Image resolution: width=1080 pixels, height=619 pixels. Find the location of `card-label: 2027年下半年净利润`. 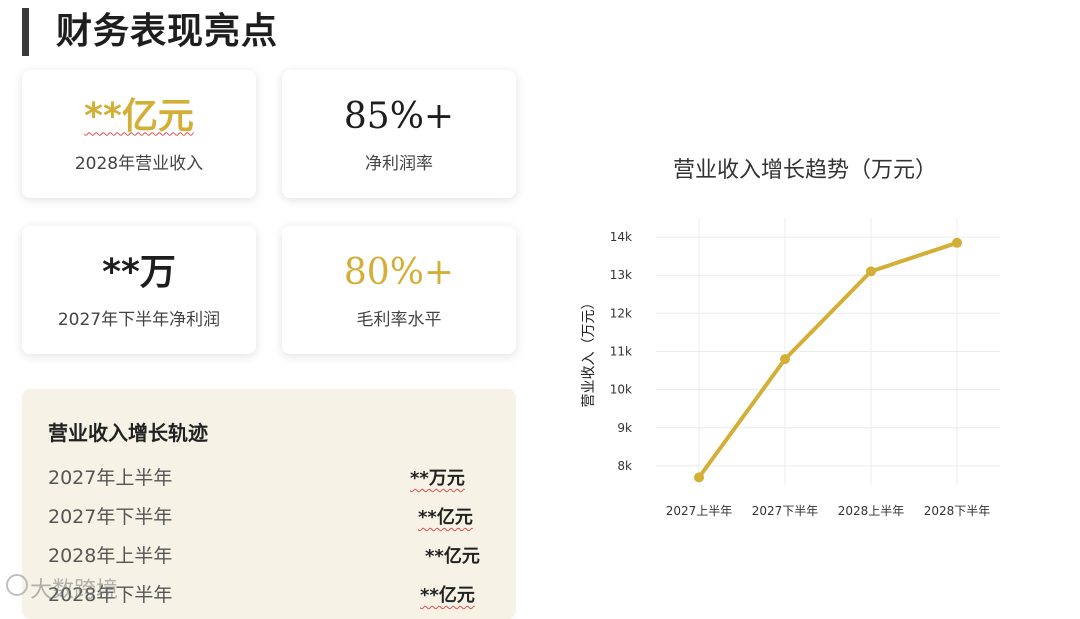

card-label: 2027年下半年净利润 is located at coordinates (139, 319).